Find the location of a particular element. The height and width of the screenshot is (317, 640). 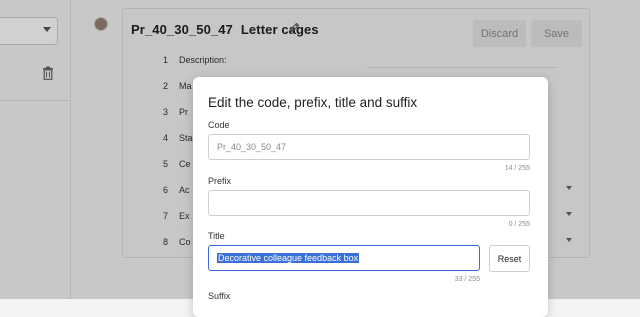

title-input: Decorative colleague feedback box is located at coordinates (344, 258).